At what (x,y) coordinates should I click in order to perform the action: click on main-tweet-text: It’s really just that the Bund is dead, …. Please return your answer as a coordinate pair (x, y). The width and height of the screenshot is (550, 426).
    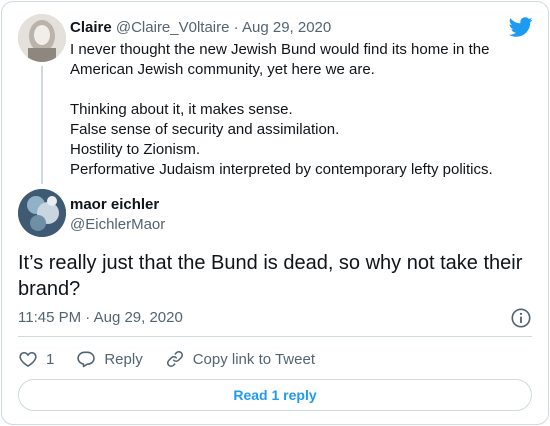
    Looking at the image, I should click on (270, 276).